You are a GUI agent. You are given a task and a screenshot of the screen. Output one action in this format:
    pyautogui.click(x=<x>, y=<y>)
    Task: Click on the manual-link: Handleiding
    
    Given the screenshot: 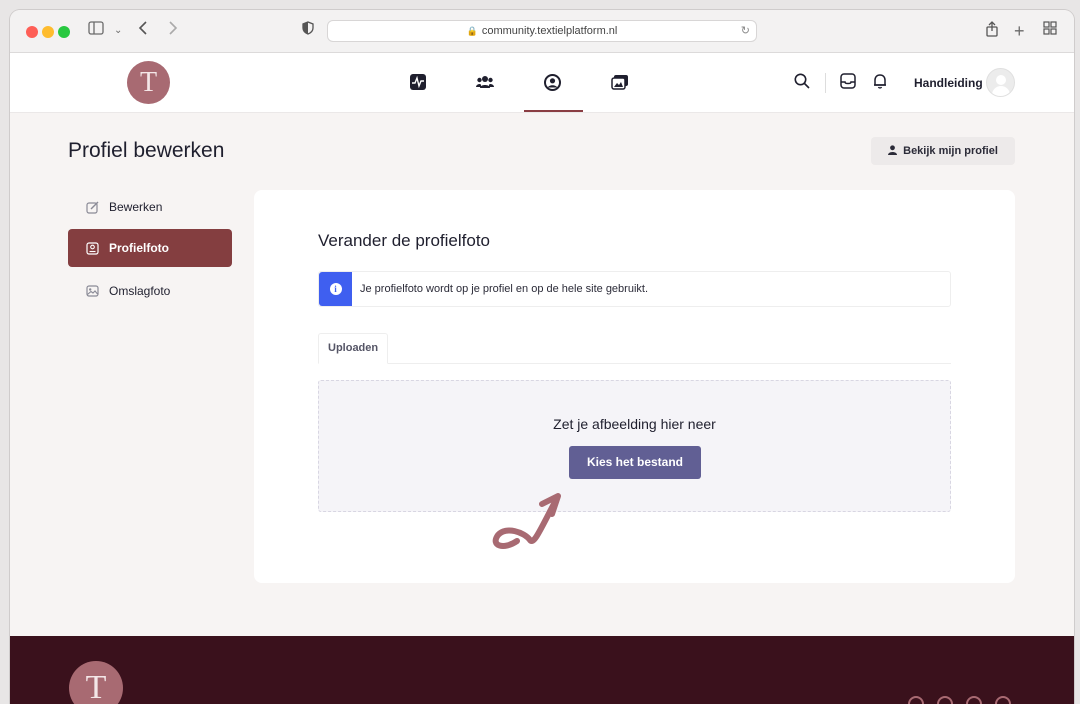 What is the action you would take?
    pyautogui.click(x=948, y=83)
    